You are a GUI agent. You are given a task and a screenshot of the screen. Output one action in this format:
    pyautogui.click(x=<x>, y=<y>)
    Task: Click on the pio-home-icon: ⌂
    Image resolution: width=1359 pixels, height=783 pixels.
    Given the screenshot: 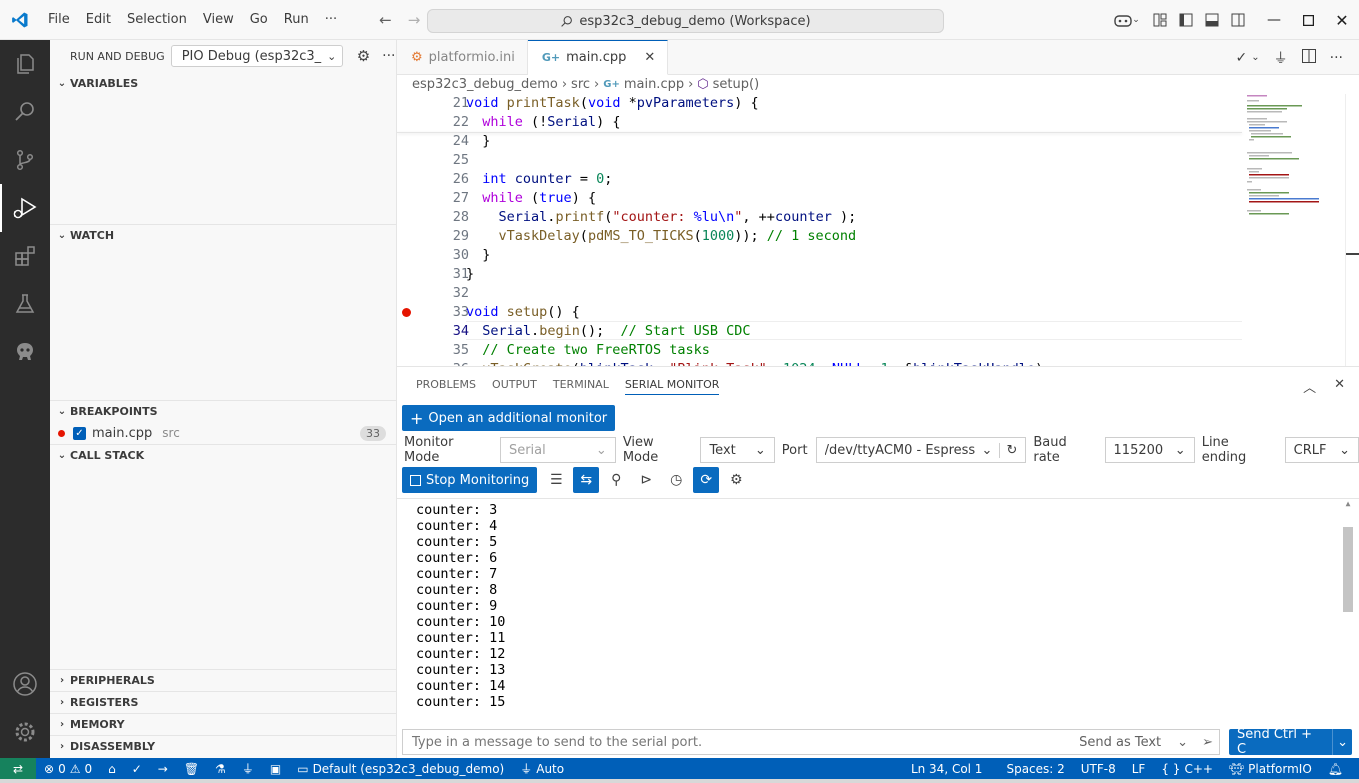 What is the action you would take?
    pyautogui.click(x=112, y=768)
    